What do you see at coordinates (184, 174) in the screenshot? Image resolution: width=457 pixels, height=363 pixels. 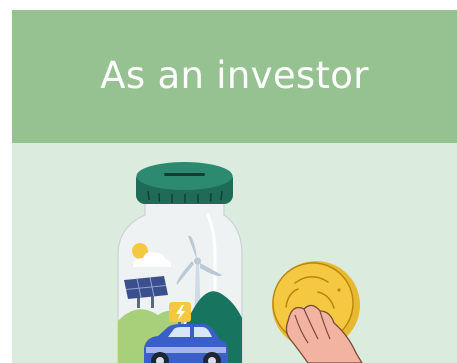 I see `coin-slot` at bounding box center [184, 174].